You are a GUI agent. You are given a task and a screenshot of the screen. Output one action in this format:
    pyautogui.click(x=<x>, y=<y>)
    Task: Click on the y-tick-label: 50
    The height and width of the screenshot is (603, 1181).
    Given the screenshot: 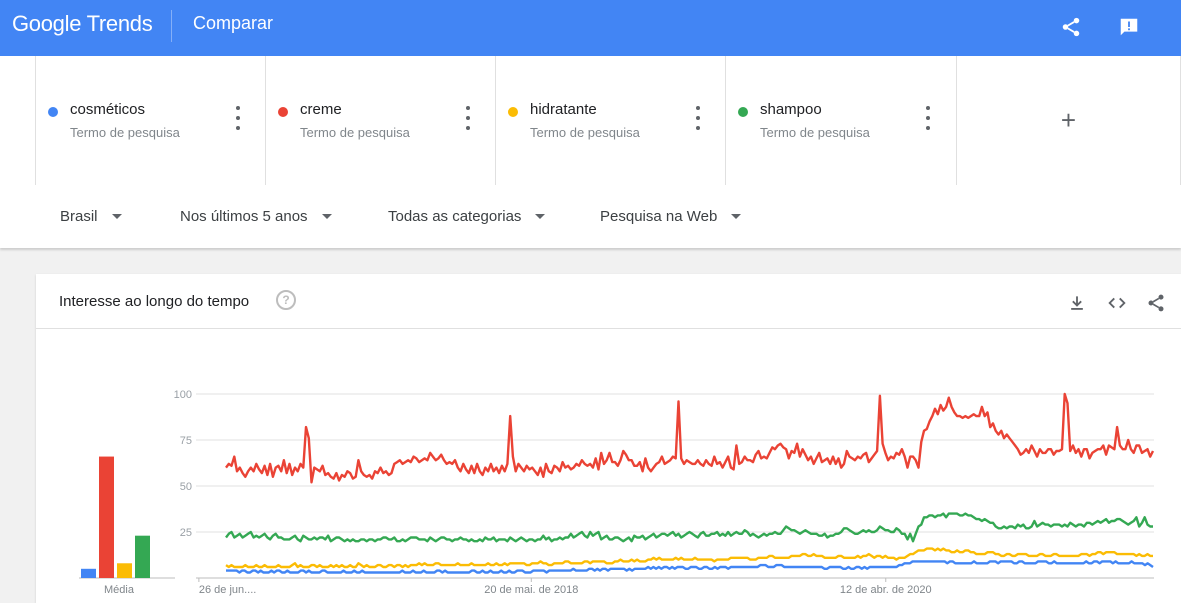 What is the action you would take?
    pyautogui.click(x=186, y=487)
    